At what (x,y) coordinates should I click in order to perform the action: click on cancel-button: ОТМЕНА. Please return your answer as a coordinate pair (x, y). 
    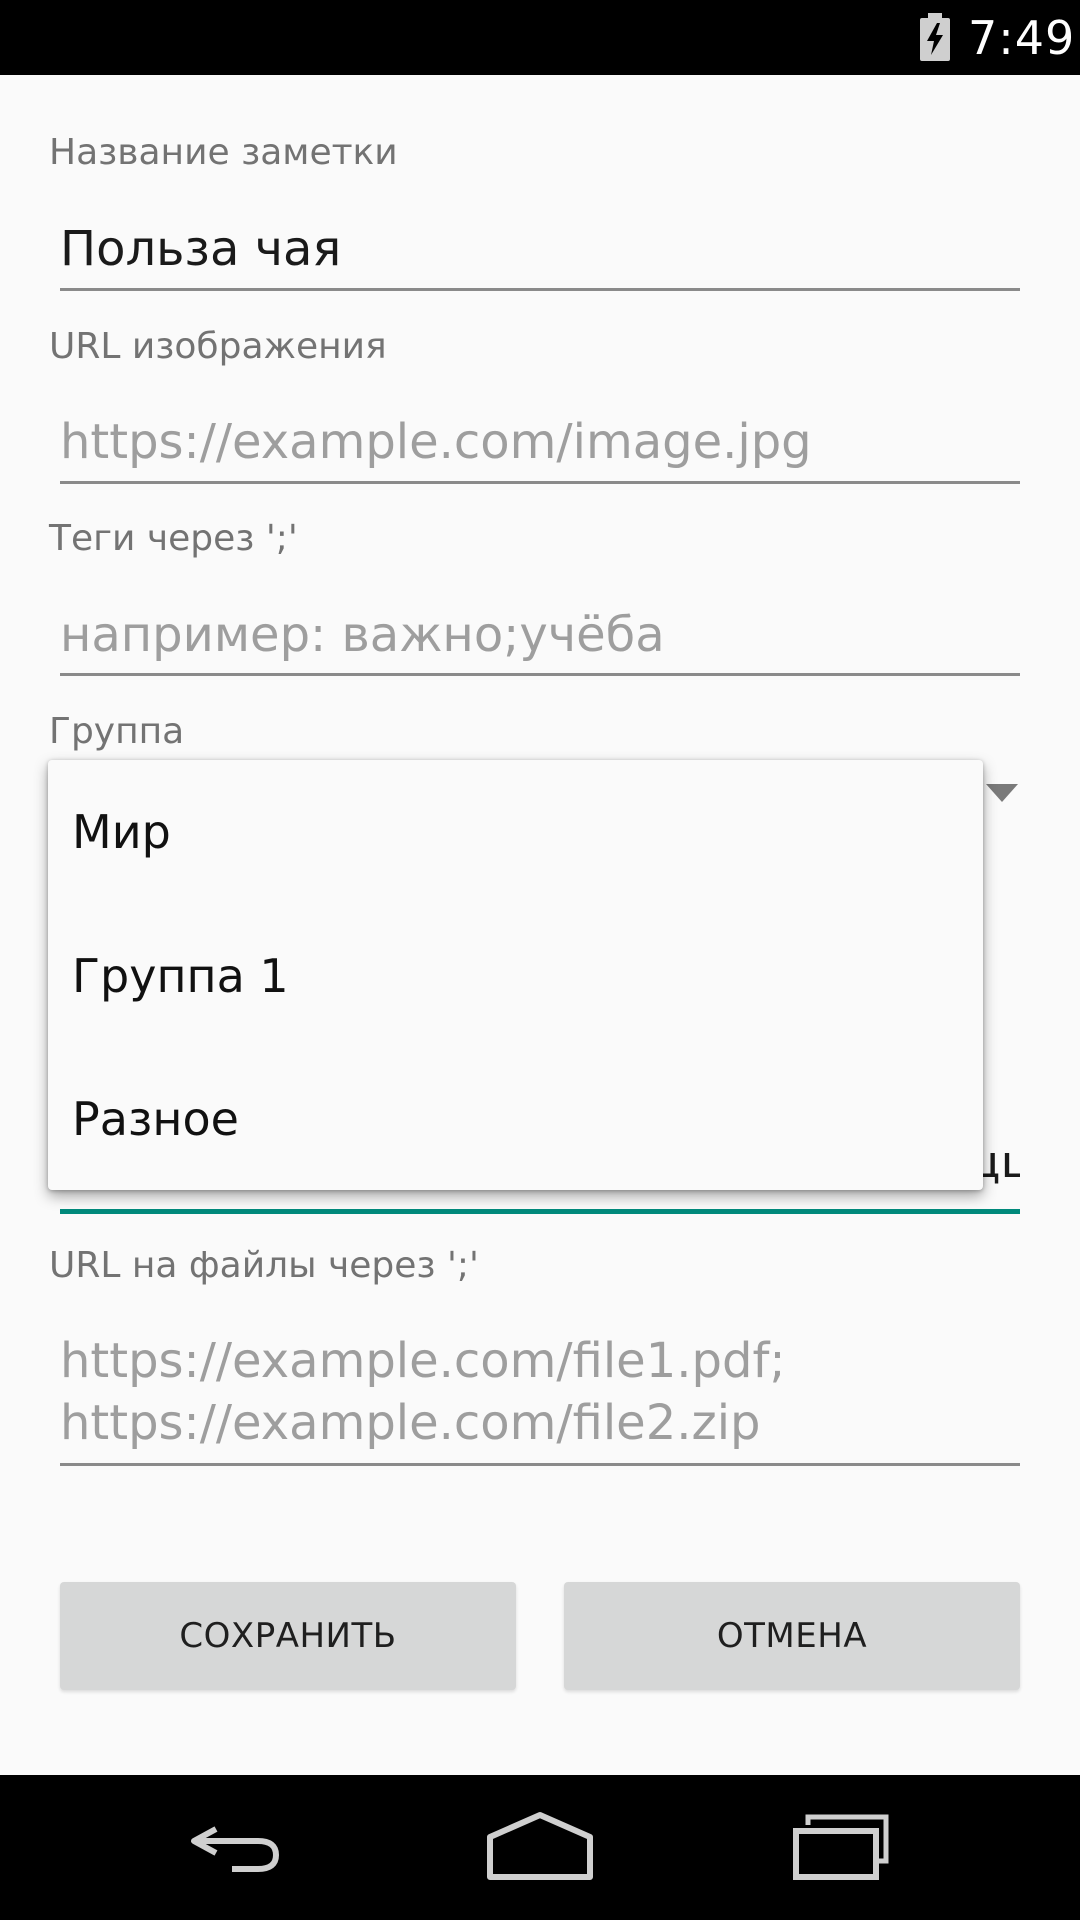
    Looking at the image, I should click on (792, 1636).